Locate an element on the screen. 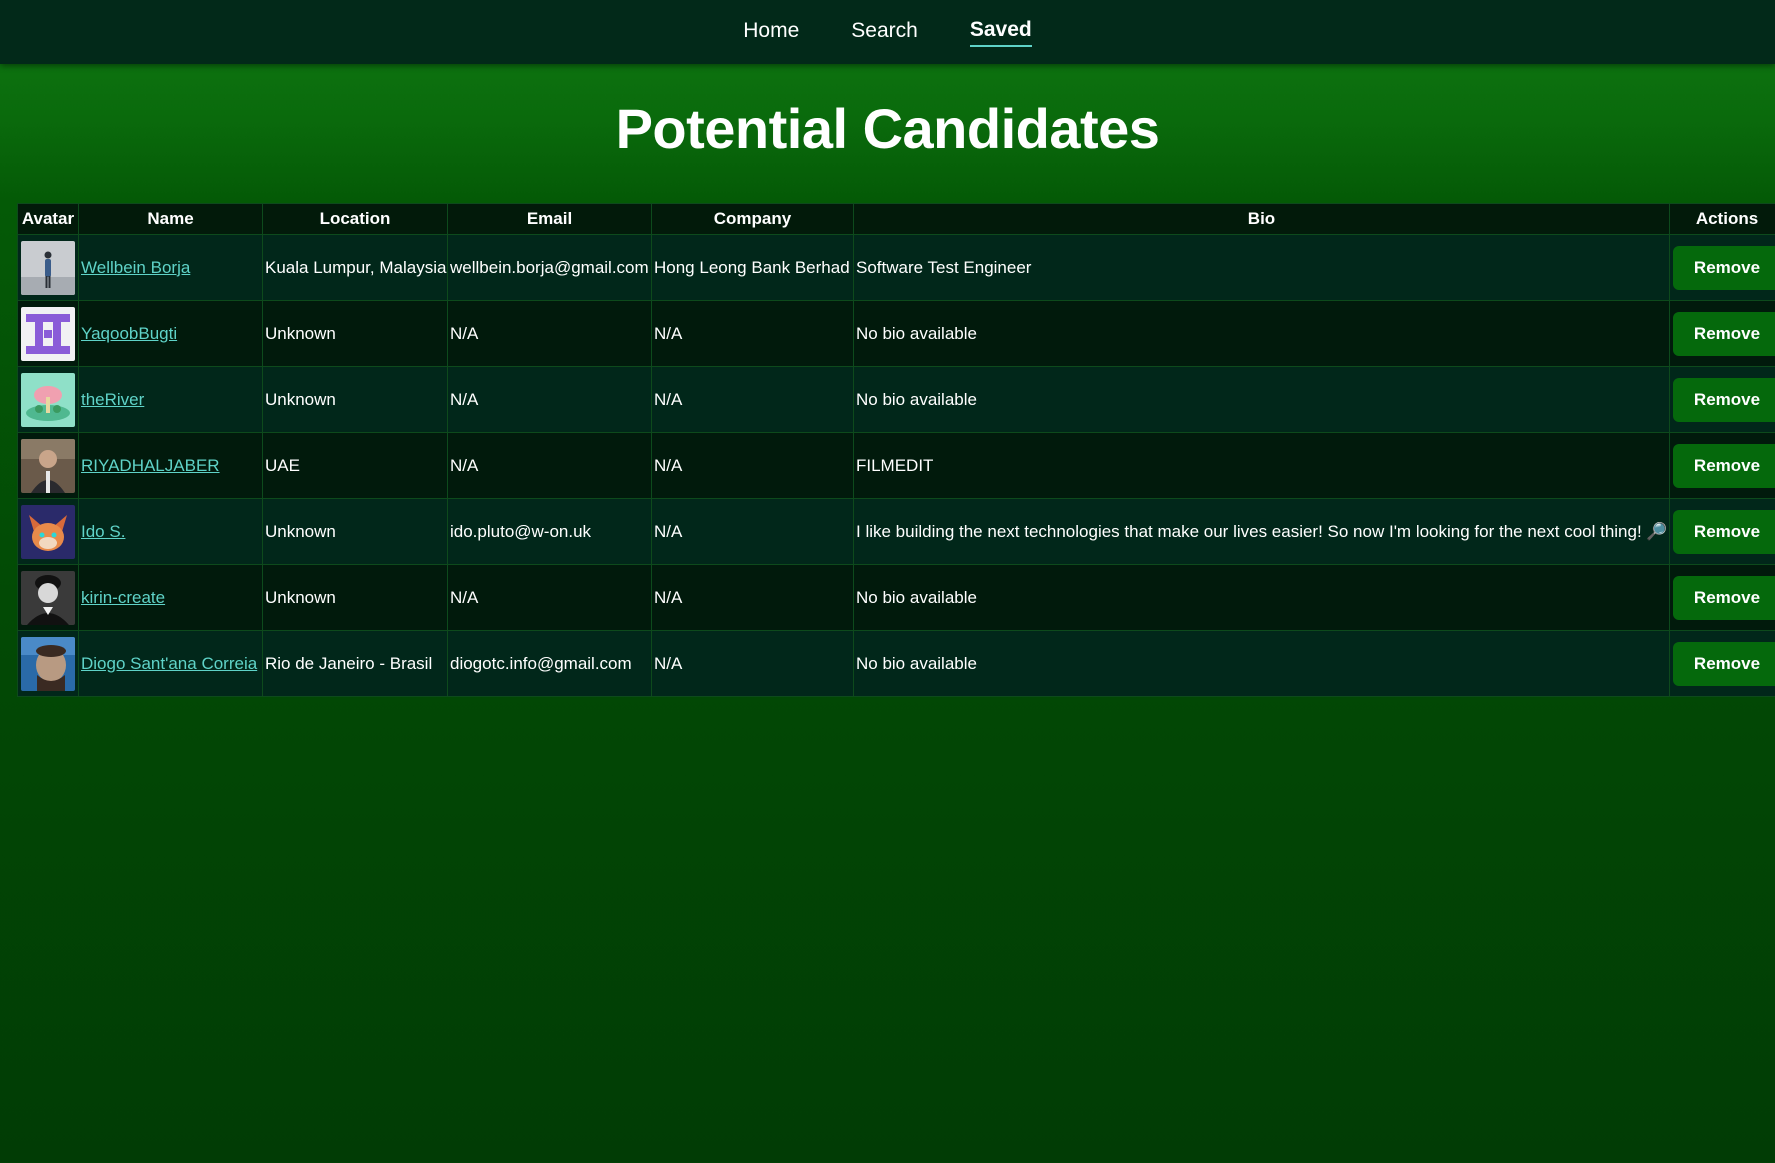 The width and height of the screenshot is (1775, 1163). candidate-name-link: kirin-create is located at coordinates (123, 597).